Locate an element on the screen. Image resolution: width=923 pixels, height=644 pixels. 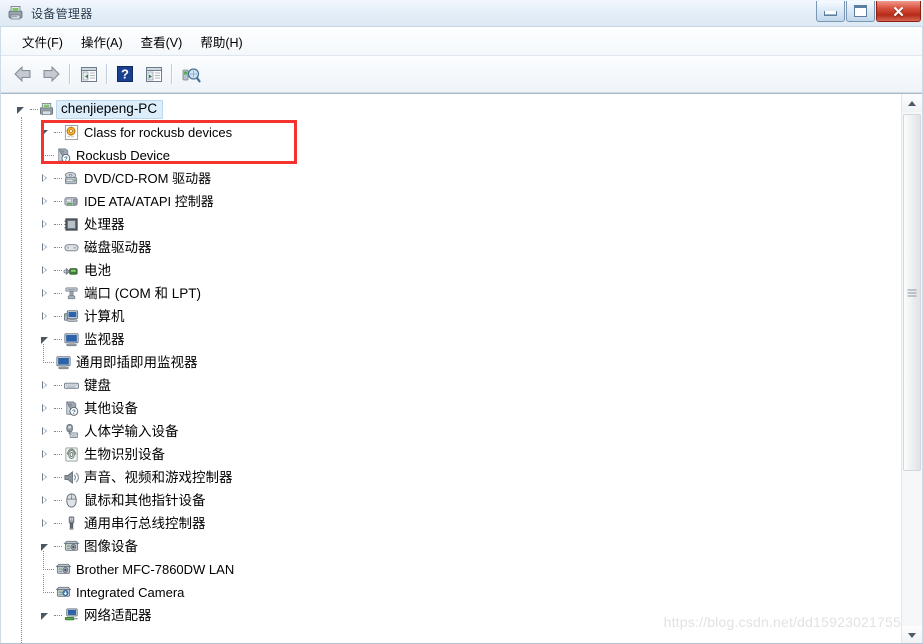
tree-item-hid: 人体学输入设备 is located at coordinates (451, 431).